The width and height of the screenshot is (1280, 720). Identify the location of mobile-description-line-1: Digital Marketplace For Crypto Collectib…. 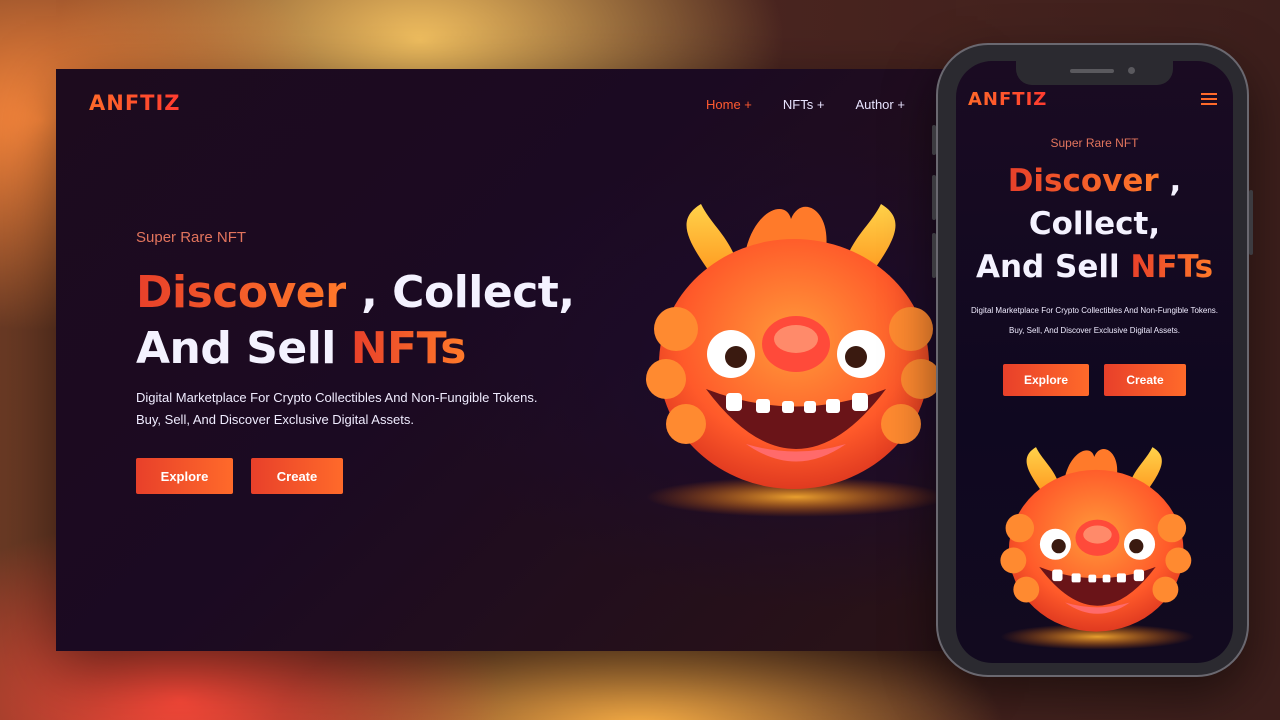
(1094, 310).